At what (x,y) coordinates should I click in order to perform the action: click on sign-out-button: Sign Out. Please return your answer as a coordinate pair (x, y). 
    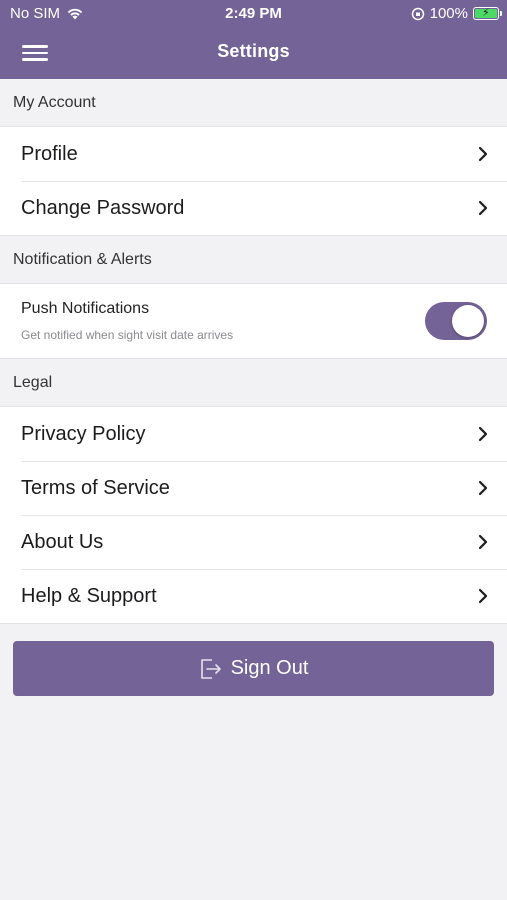
    Looking at the image, I should click on (253, 668).